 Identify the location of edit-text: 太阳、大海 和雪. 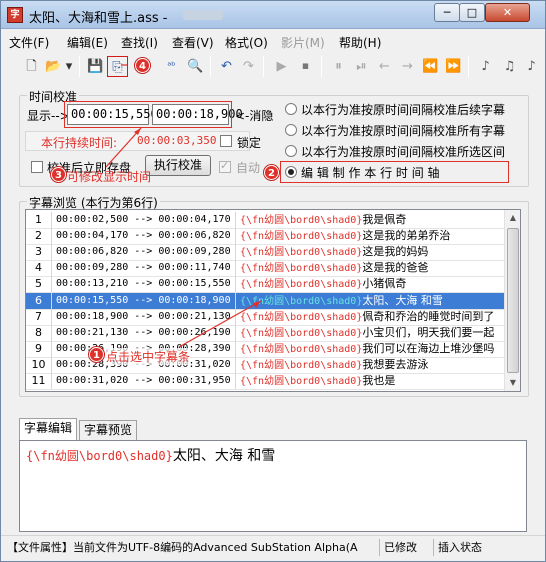
(224, 456).